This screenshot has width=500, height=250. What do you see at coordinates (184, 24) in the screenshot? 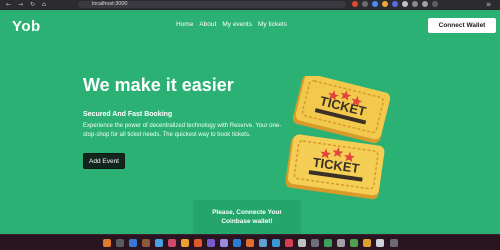
I see `nav-home: Home` at bounding box center [184, 24].